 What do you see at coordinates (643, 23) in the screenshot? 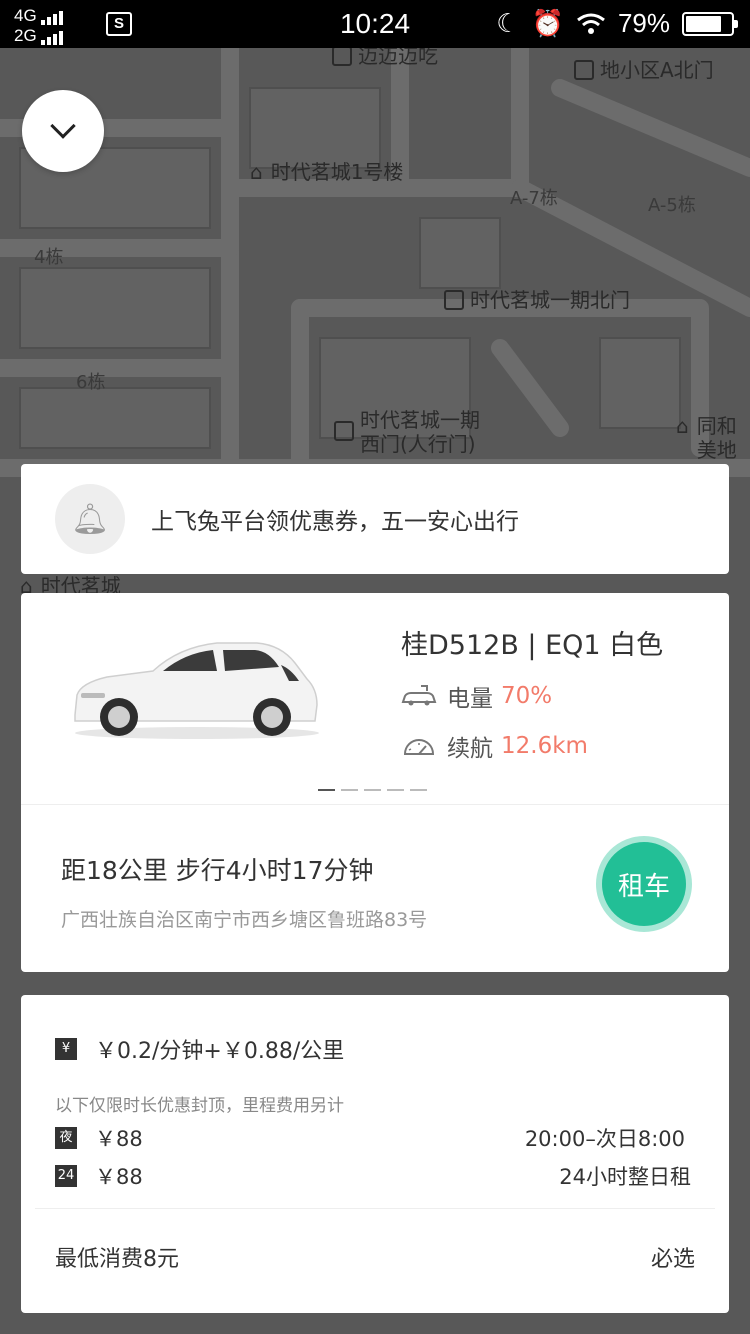
I see `battery-percent: 79%` at bounding box center [643, 23].